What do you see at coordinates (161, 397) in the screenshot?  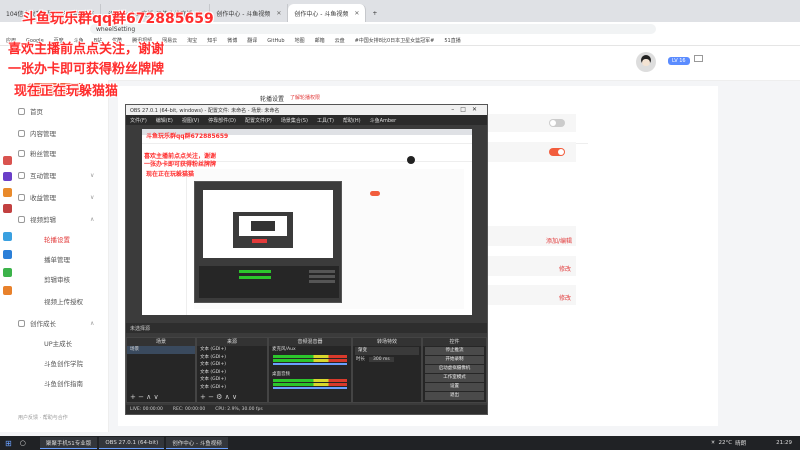 I see `scenes-dock-toolbar: + − ∧ ∨` at bounding box center [161, 397].